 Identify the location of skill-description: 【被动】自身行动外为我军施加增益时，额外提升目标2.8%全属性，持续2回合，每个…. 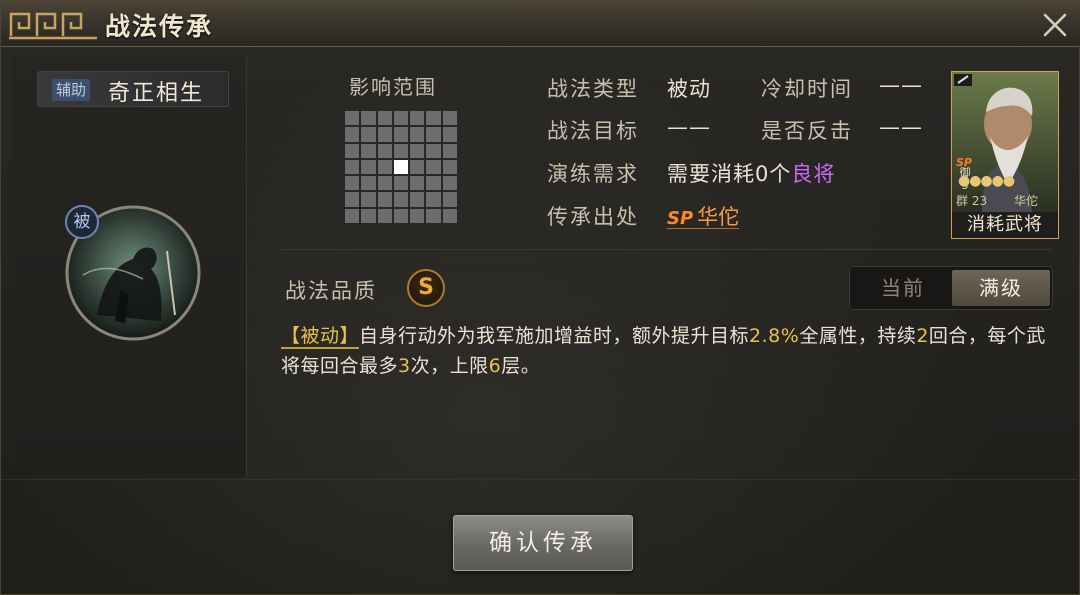
(669, 351).